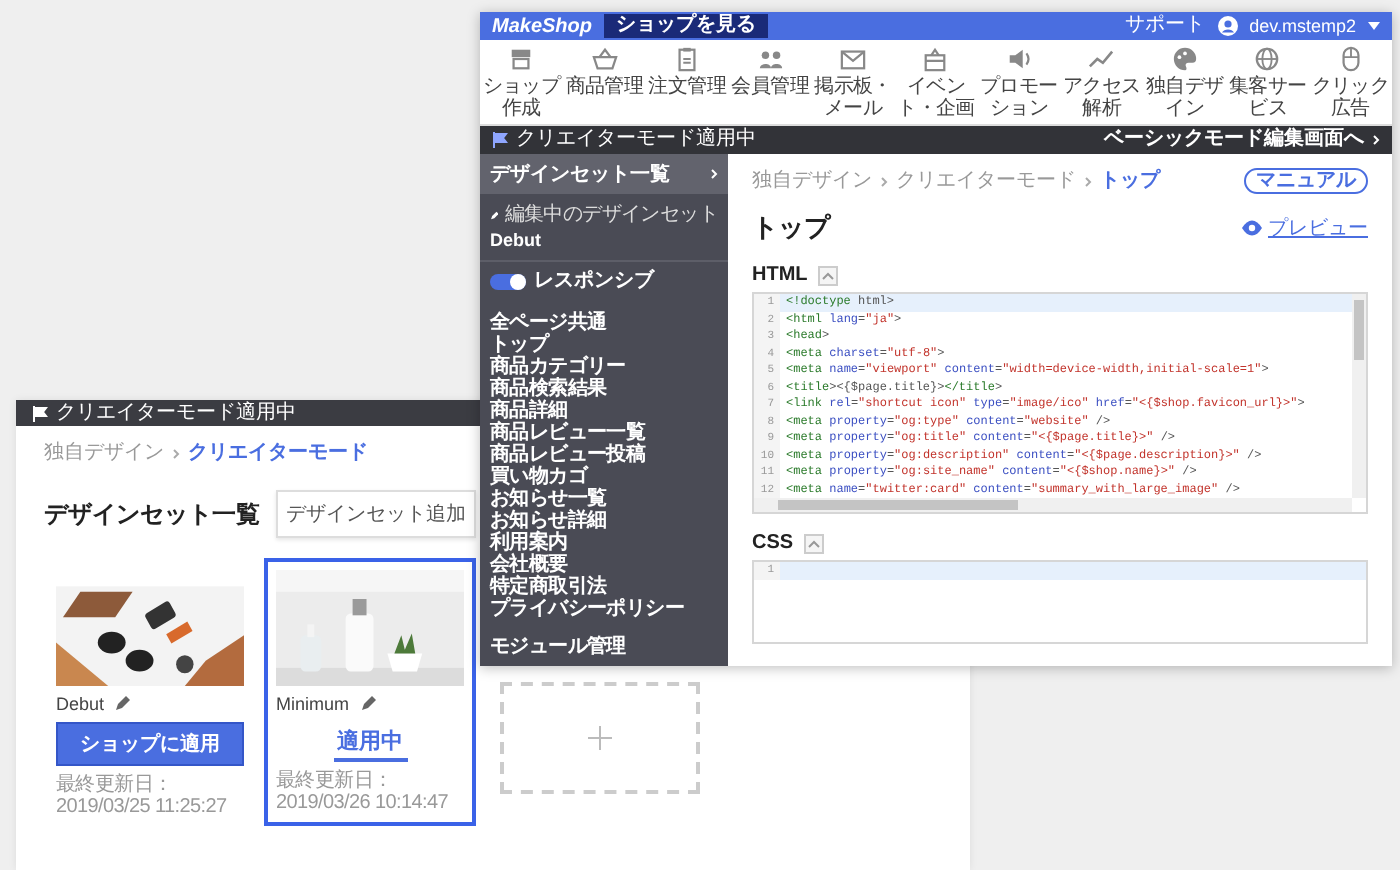 The image size is (1400, 870). What do you see at coordinates (791, 228) in the screenshot?
I see `page-title: トップ` at bounding box center [791, 228].